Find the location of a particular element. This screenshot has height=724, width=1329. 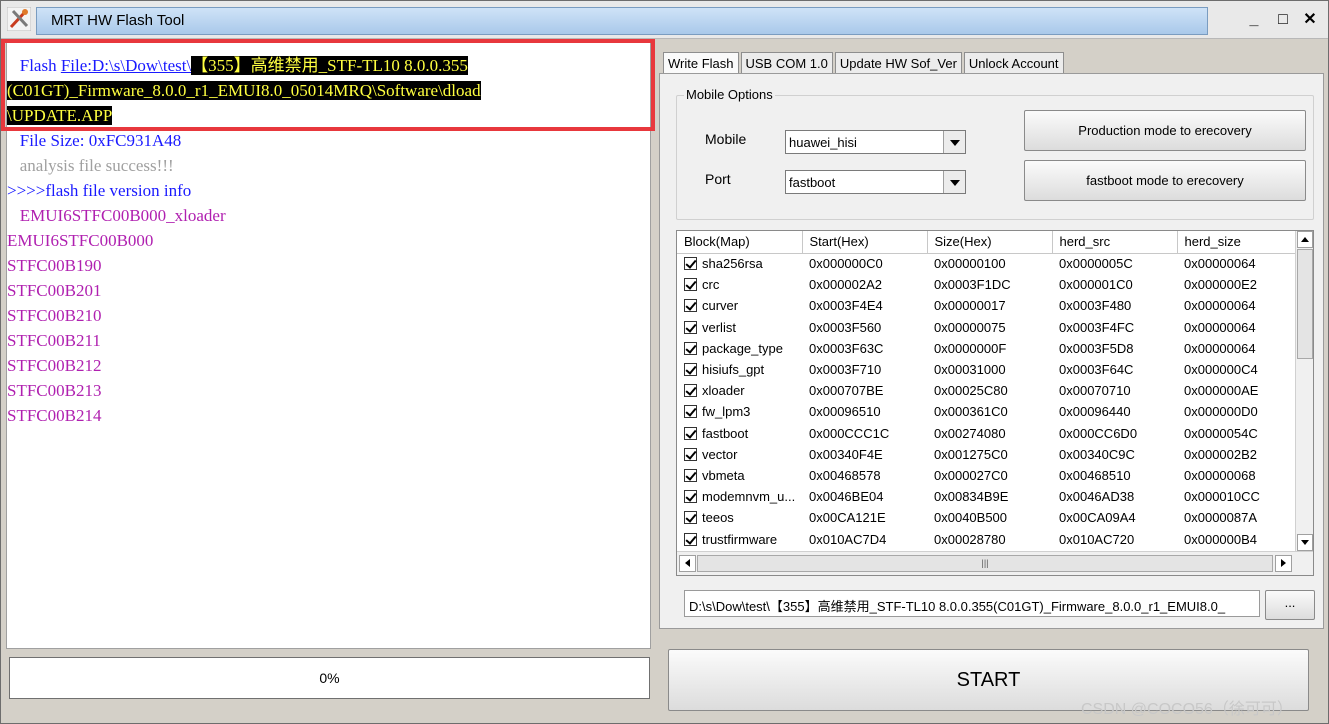

port-select: fastboot is located at coordinates (875, 182).